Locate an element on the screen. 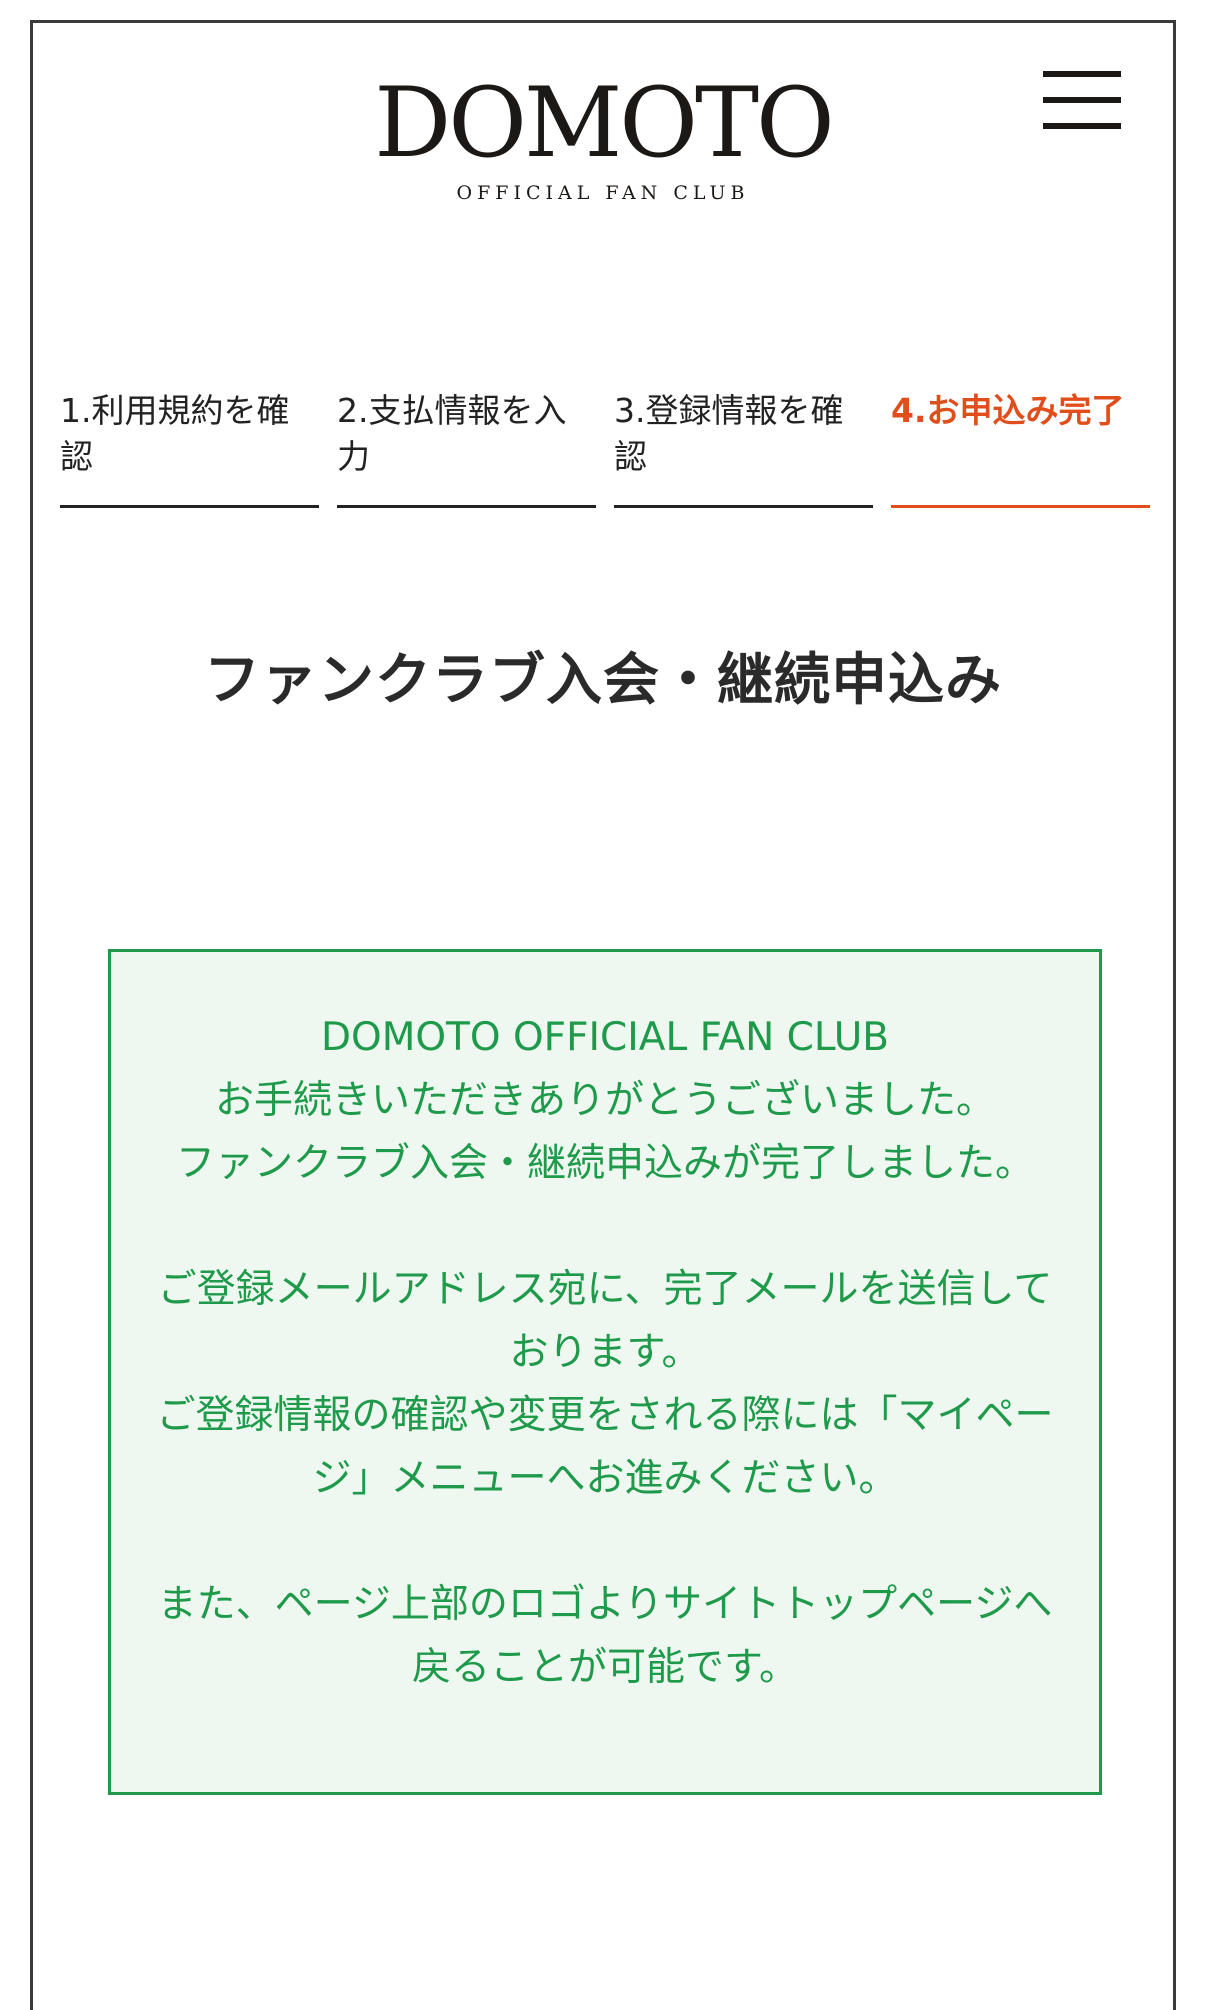 This screenshot has width=1206, height=2010. message-top-page: また、ページ上部のロゴよりサイトトップページへ戻ることが可能です。 is located at coordinates (605, 1636).